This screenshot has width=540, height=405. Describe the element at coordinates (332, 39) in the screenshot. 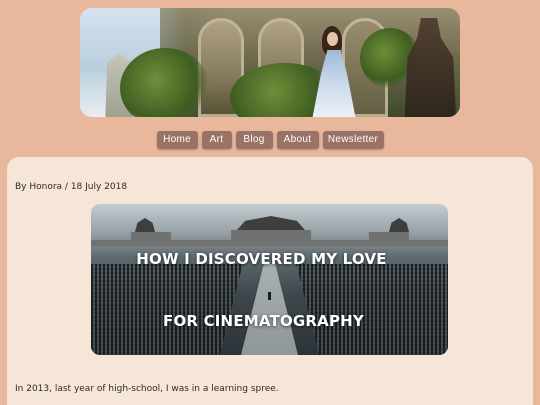

I see `banner-woman-face` at that location.